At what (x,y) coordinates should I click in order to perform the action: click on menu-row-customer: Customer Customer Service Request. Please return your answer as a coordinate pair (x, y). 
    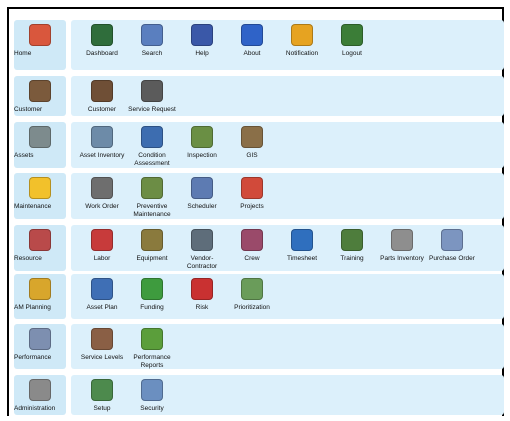
    Looking at the image, I should click on (259, 96).